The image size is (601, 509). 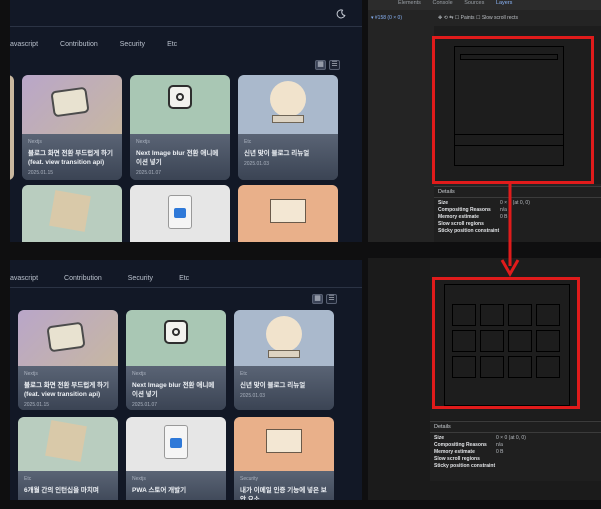 I want to click on slow-scroll-checkbox: ☐, so click(x=478, y=18).